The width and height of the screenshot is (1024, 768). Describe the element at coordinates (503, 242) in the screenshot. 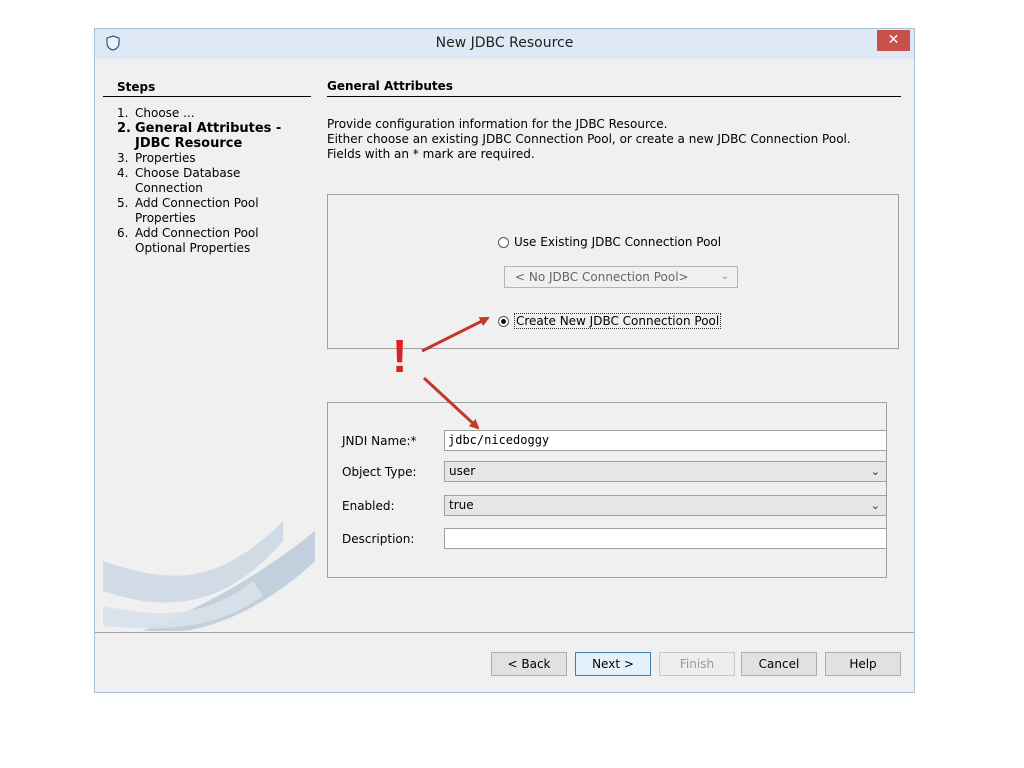

I see `radio-unchecked-icon` at that location.